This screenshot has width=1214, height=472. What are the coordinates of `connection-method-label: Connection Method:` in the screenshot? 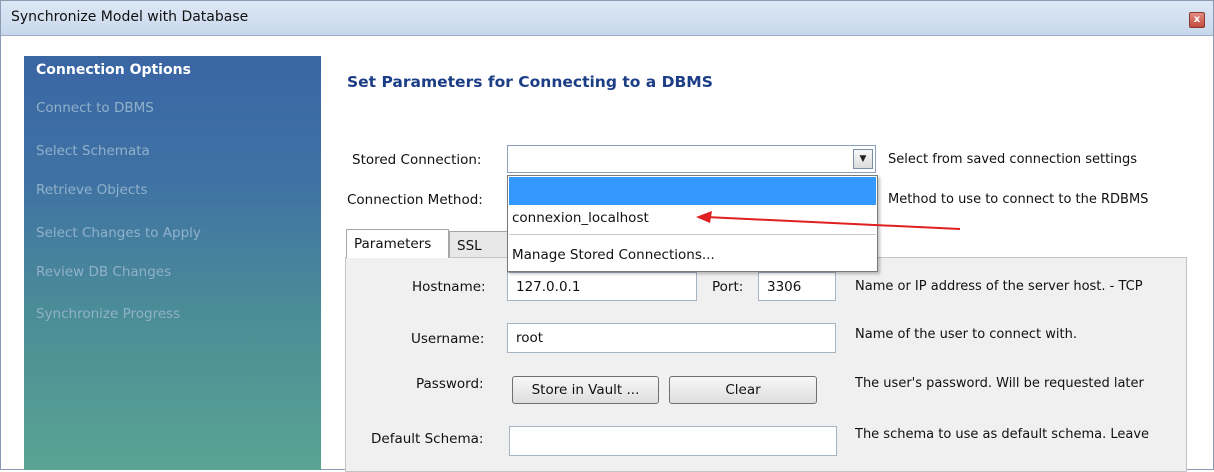 It's located at (415, 200).